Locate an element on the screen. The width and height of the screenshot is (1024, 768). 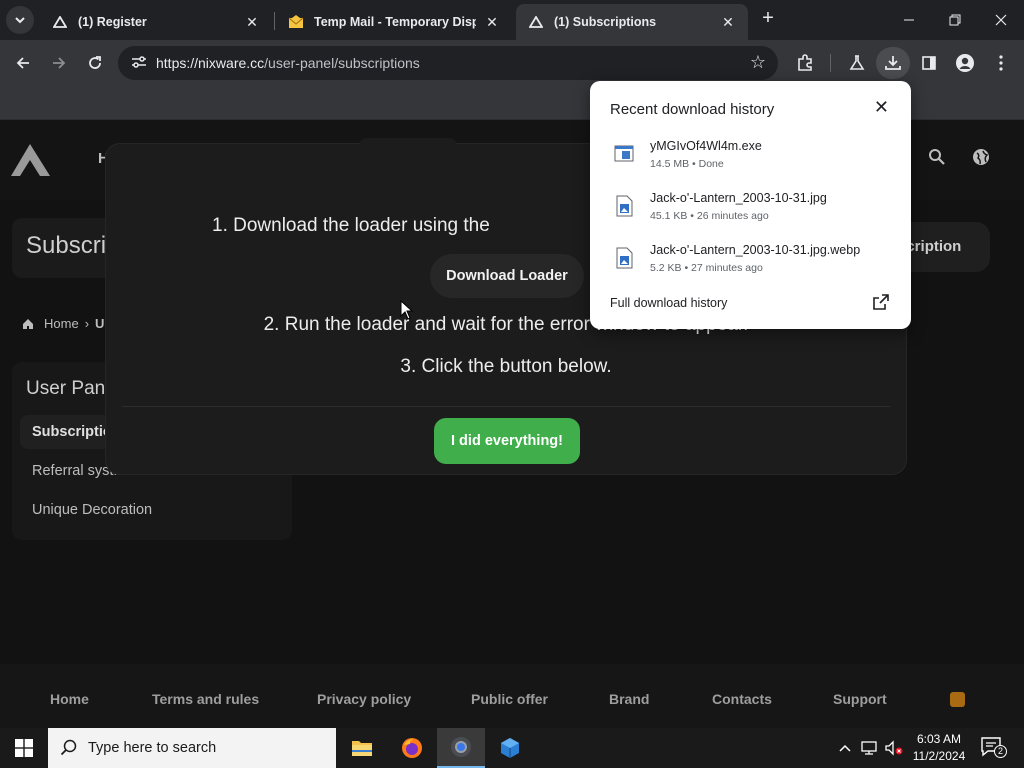
chevron-down-icon is located at coordinates (20, 20).